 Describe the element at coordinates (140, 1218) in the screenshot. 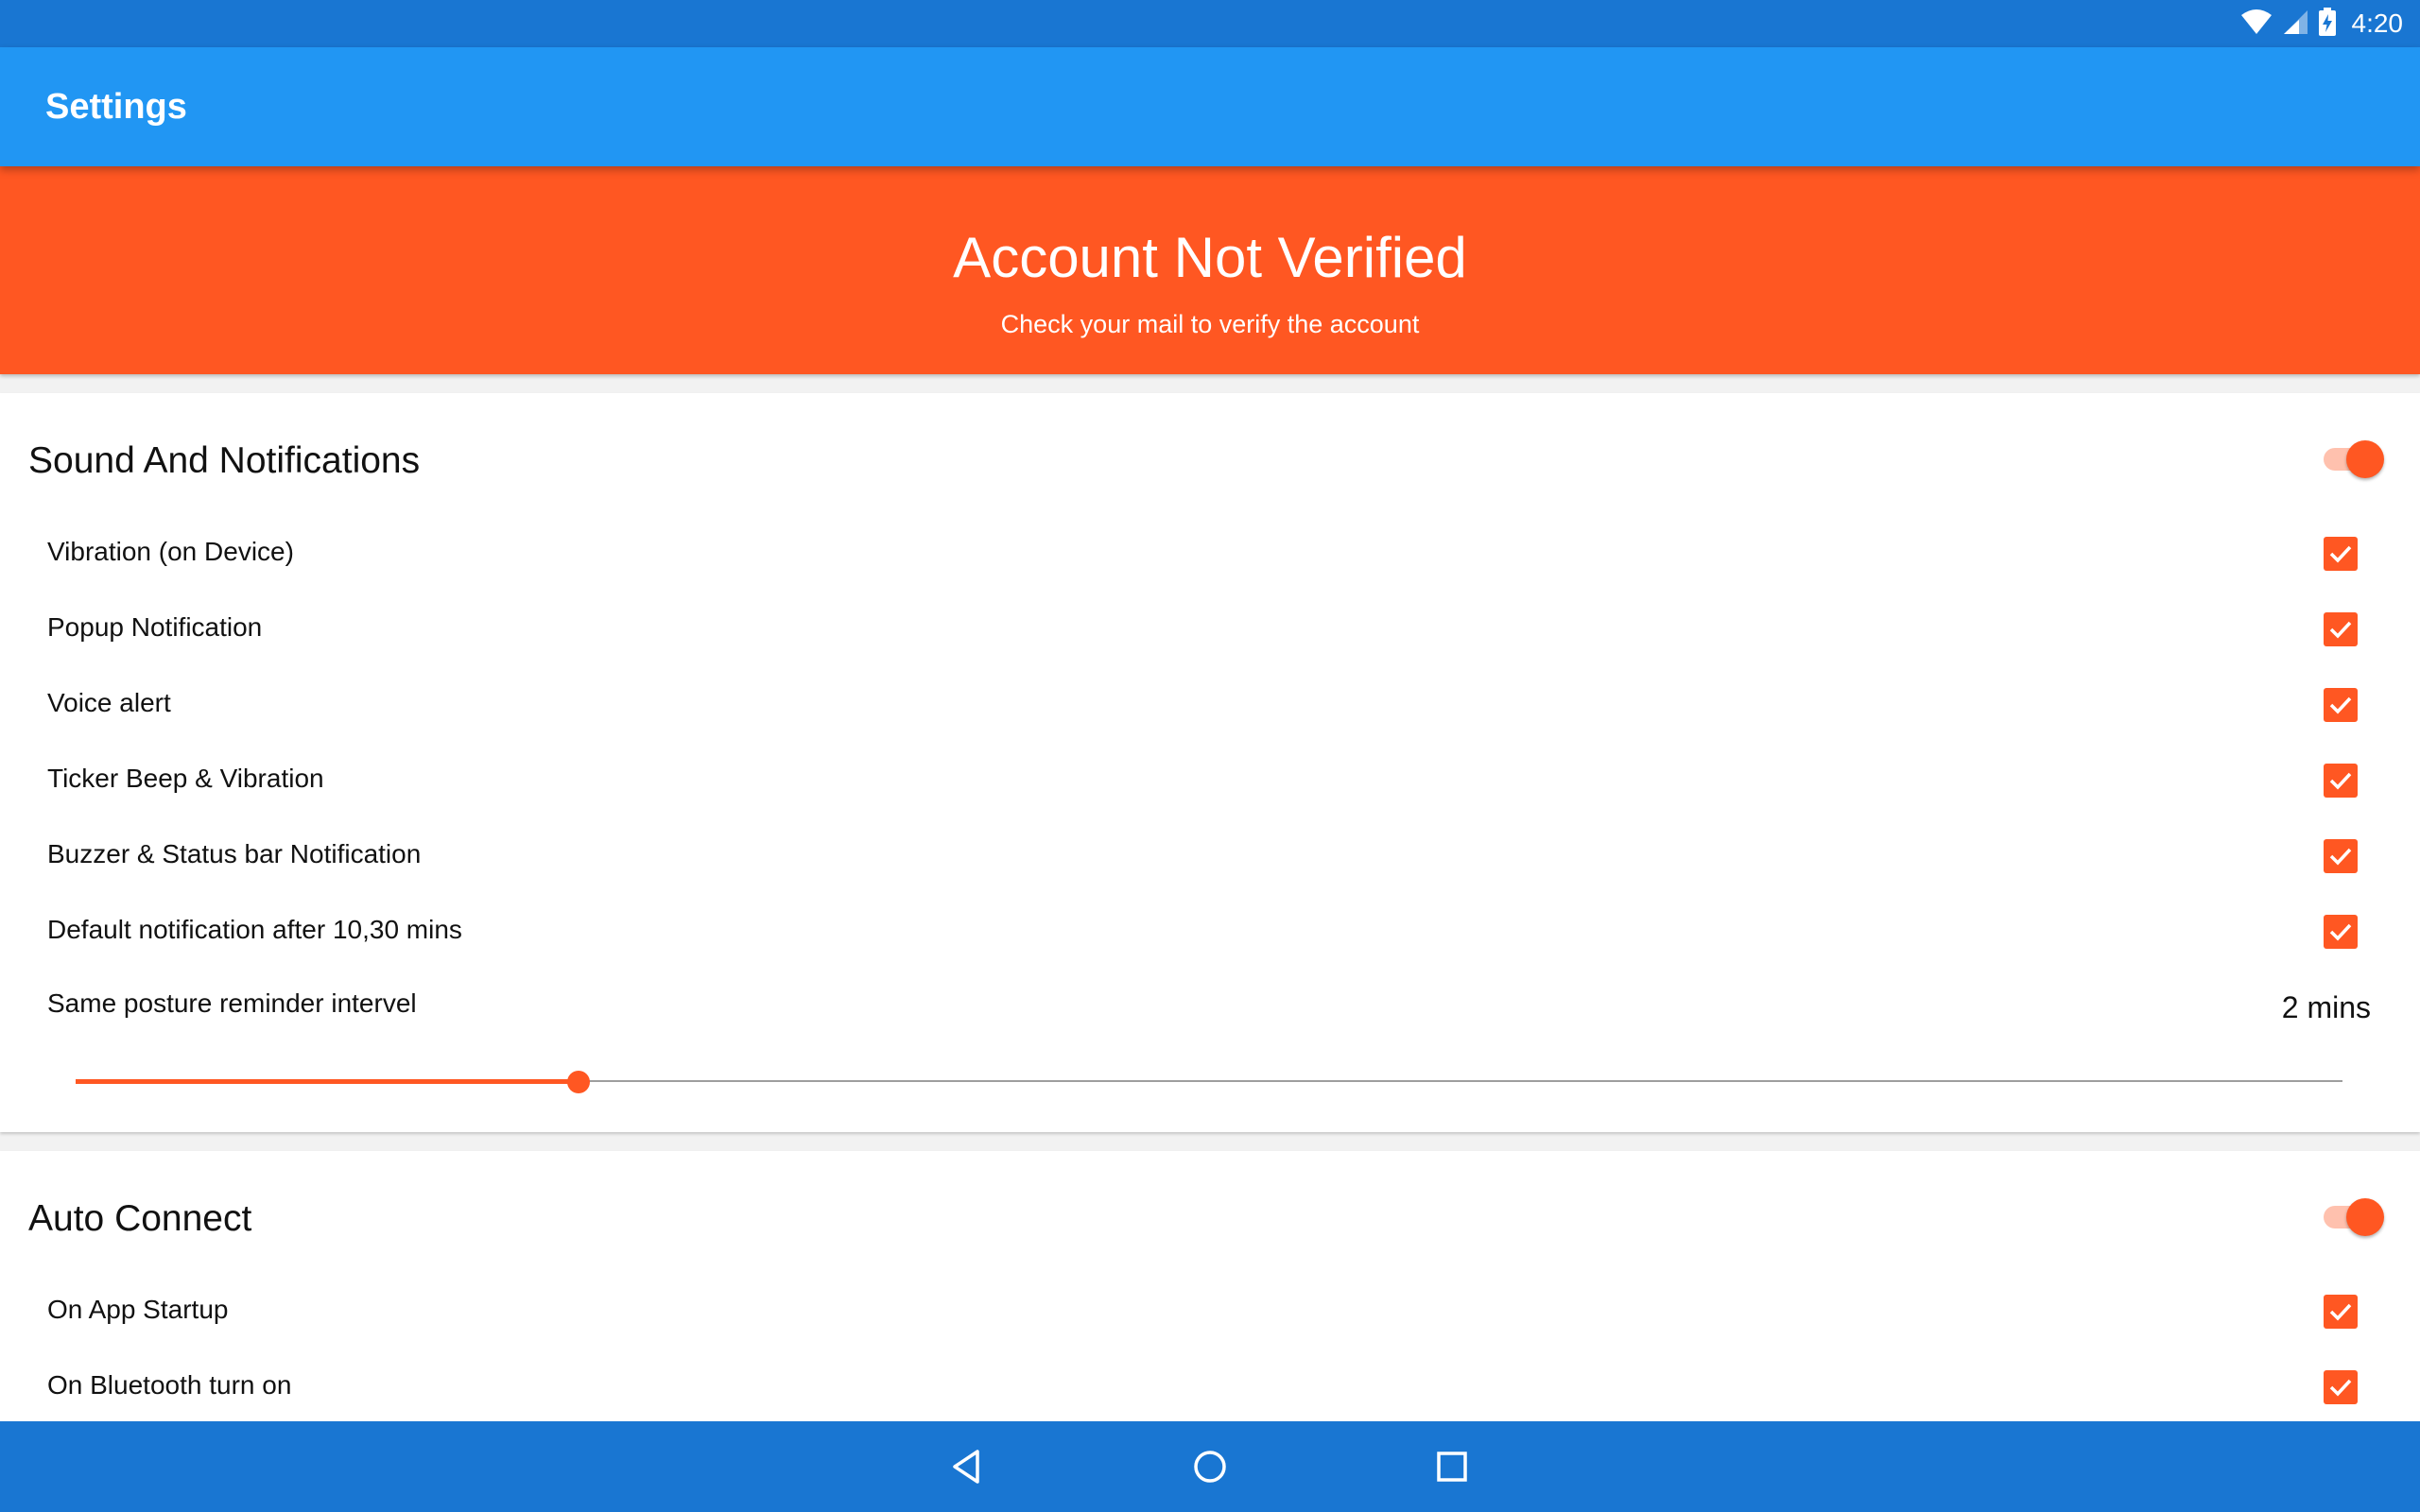

I see `section-title: Auto Connect` at that location.